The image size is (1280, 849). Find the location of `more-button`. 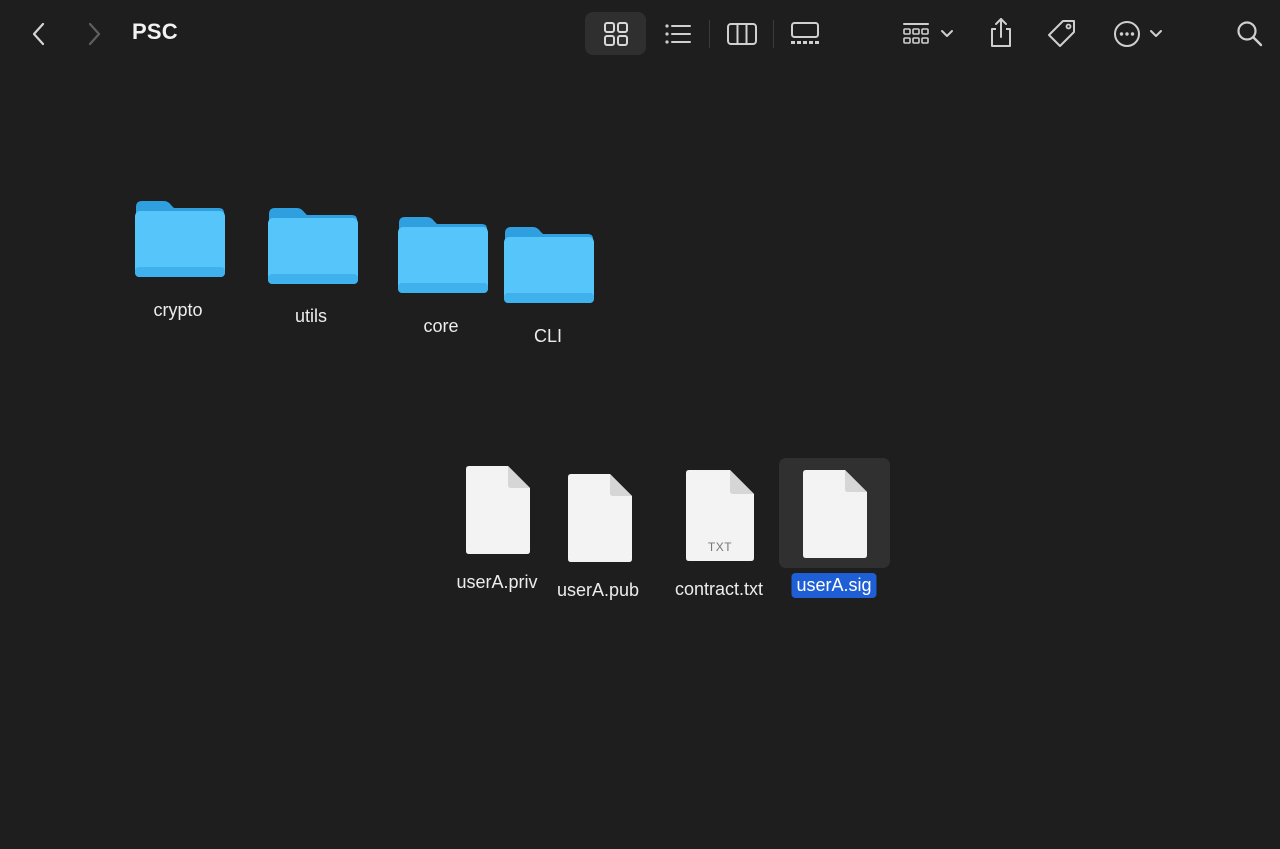

more-button is located at coordinates (1138, 34).